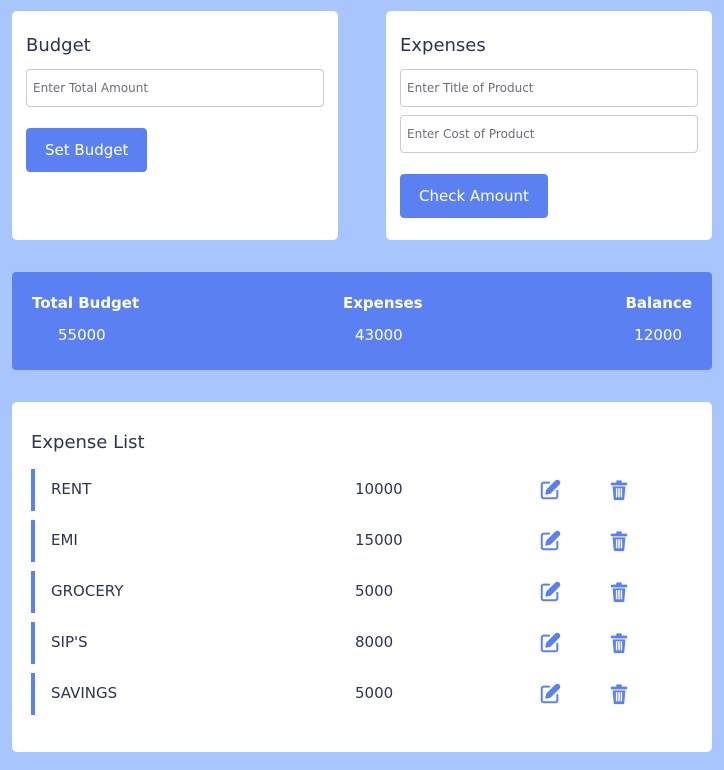 The image size is (724, 770). What do you see at coordinates (383, 319) in the screenshot?
I see `expenses-summary: Expenses 43000` at bounding box center [383, 319].